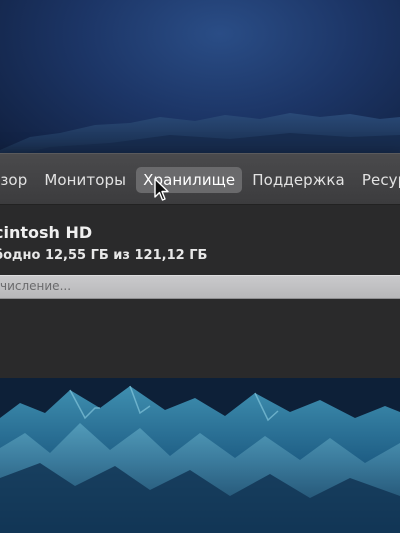  I want to click on tab-overview: бзор, so click(17, 180).